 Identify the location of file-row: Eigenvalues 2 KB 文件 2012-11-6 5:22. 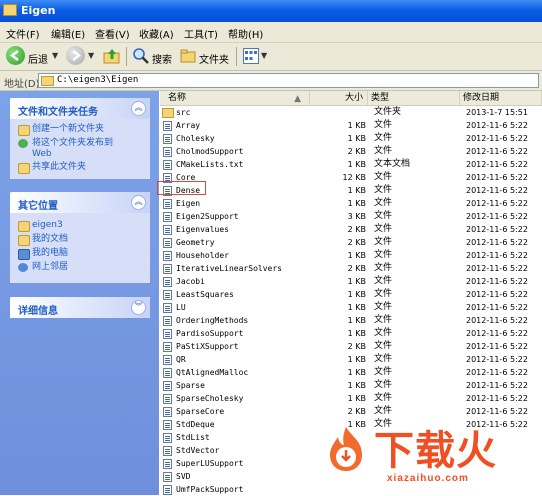
(351, 229).